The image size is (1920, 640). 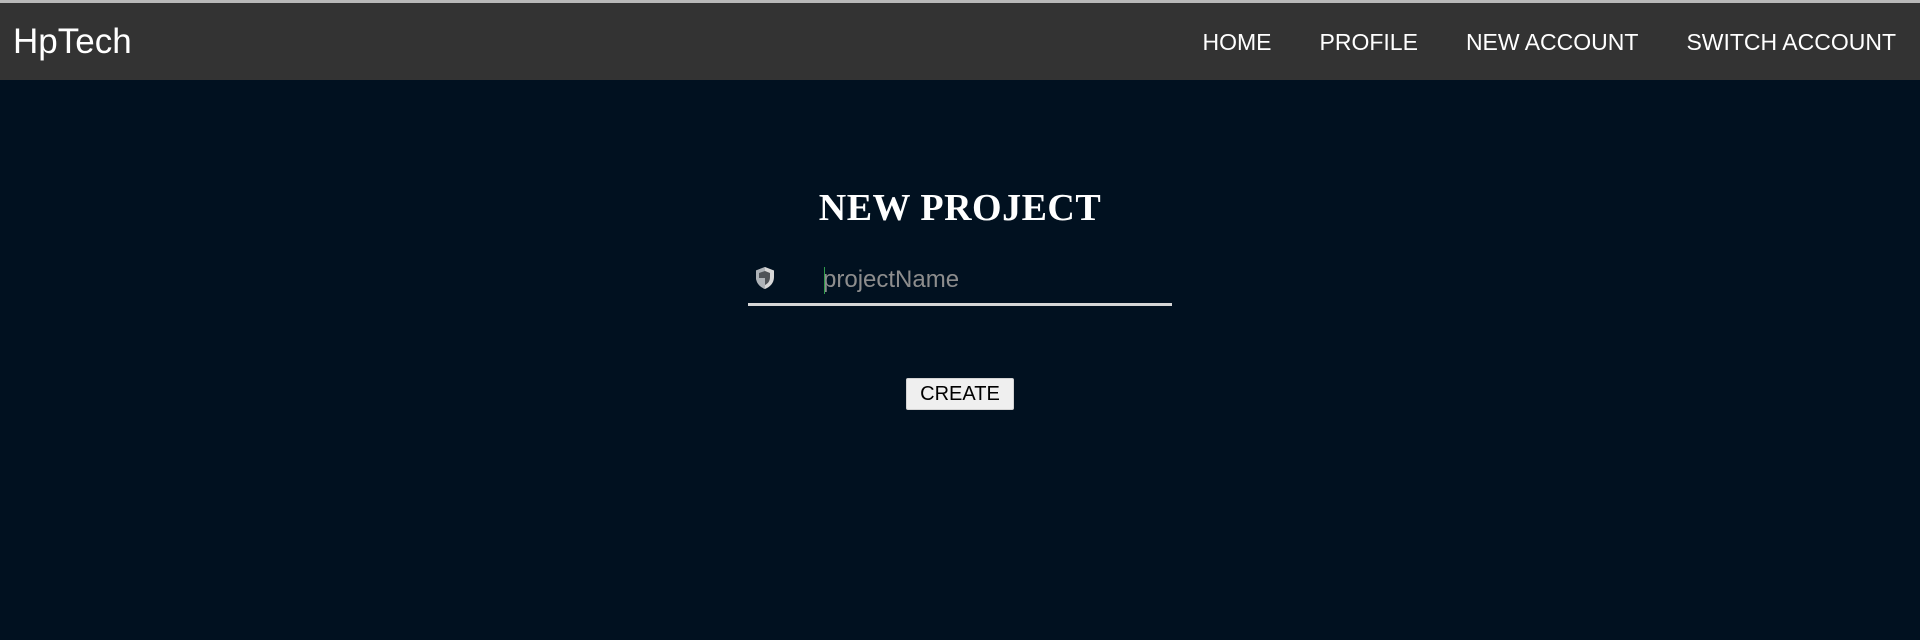 What do you see at coordinates (72, 42) in the screenshot?
I see `brand-logo: HpTech` at bounding box center [72, 42].